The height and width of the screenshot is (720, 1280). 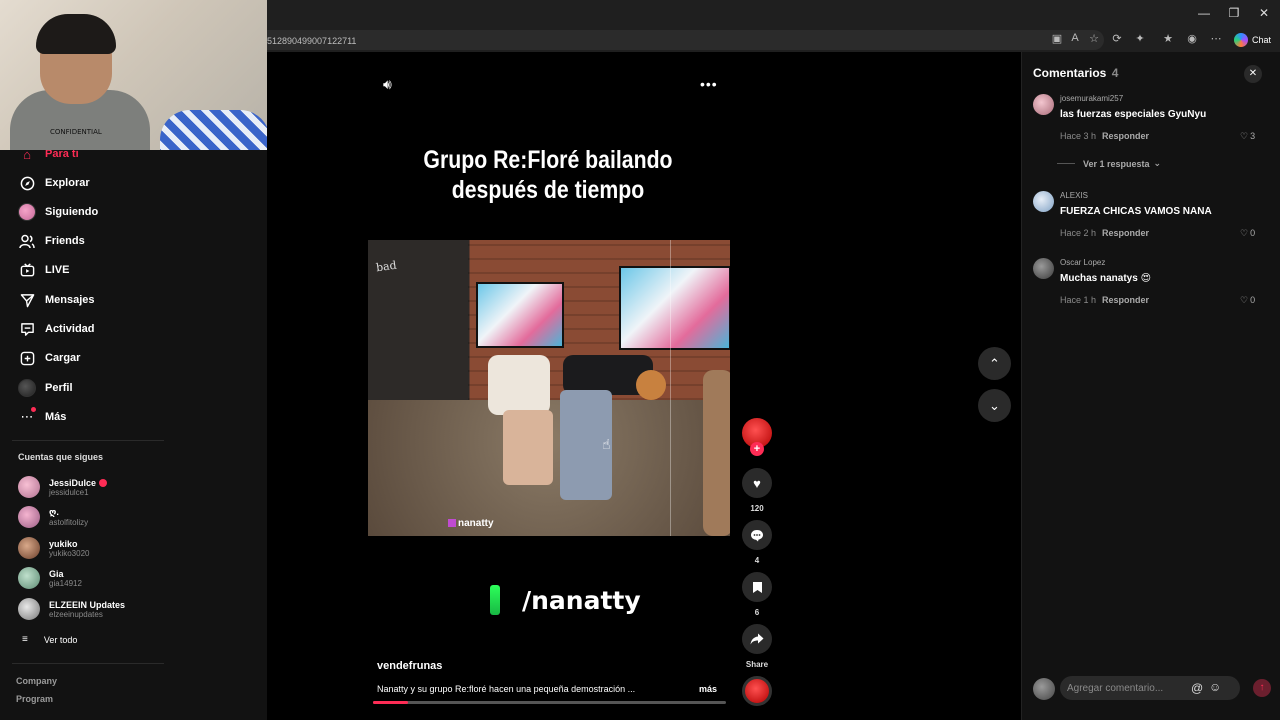 What do you see at coordinates (43, 270) in the screenshot?
I see `sidebar-item-live: LIVE` at bounding box center [43, 270].